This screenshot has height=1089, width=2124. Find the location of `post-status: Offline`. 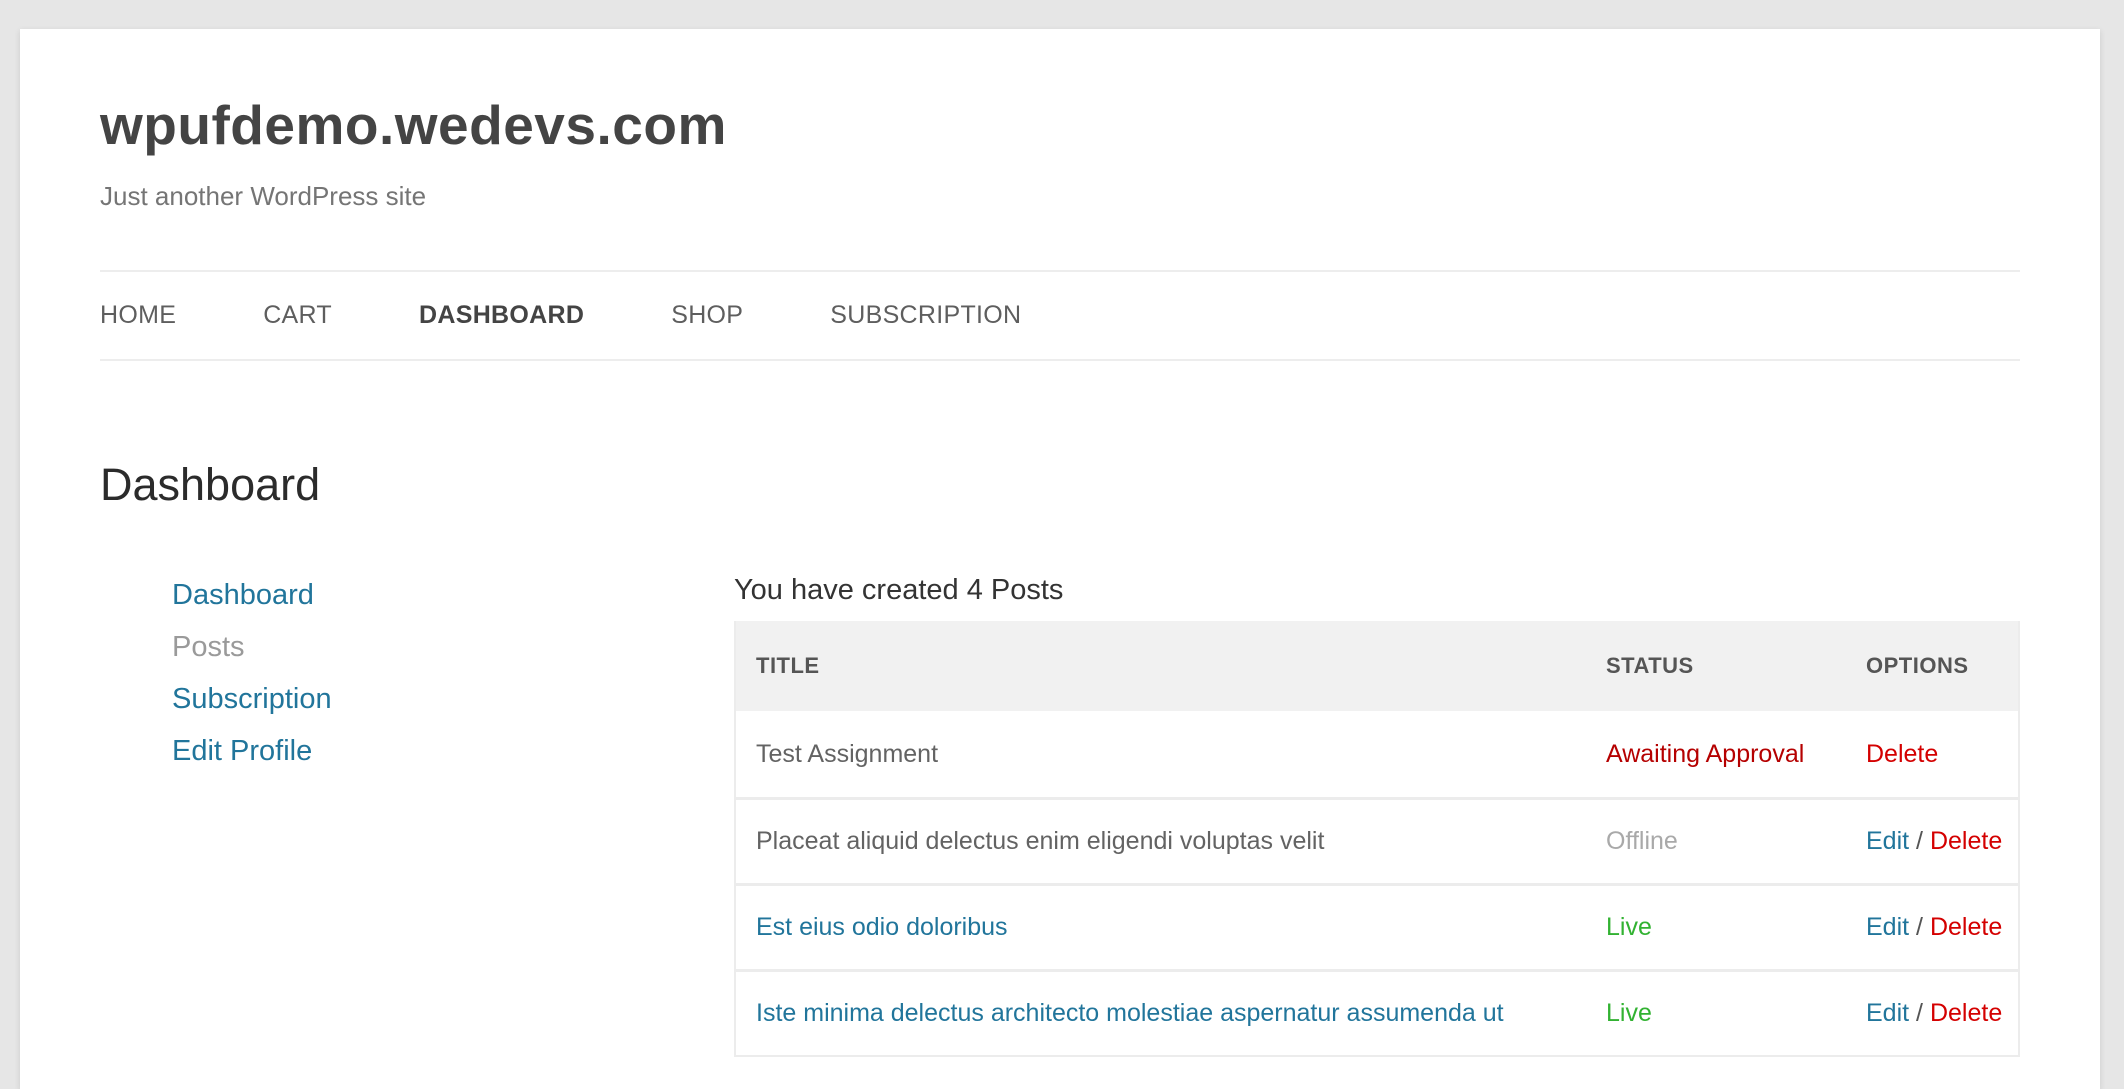

post-status: Offline is located at coordinates (1716, 840).